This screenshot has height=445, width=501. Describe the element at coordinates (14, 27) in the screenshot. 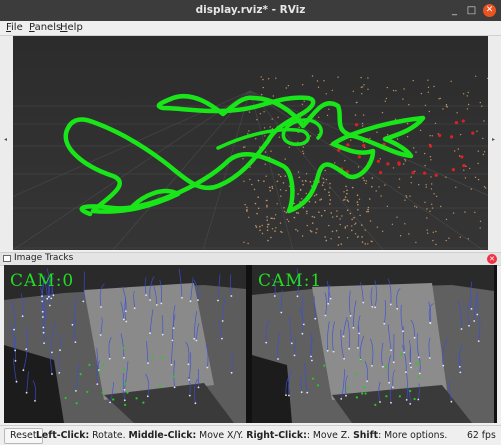

I see `menu-file: File` at that location.